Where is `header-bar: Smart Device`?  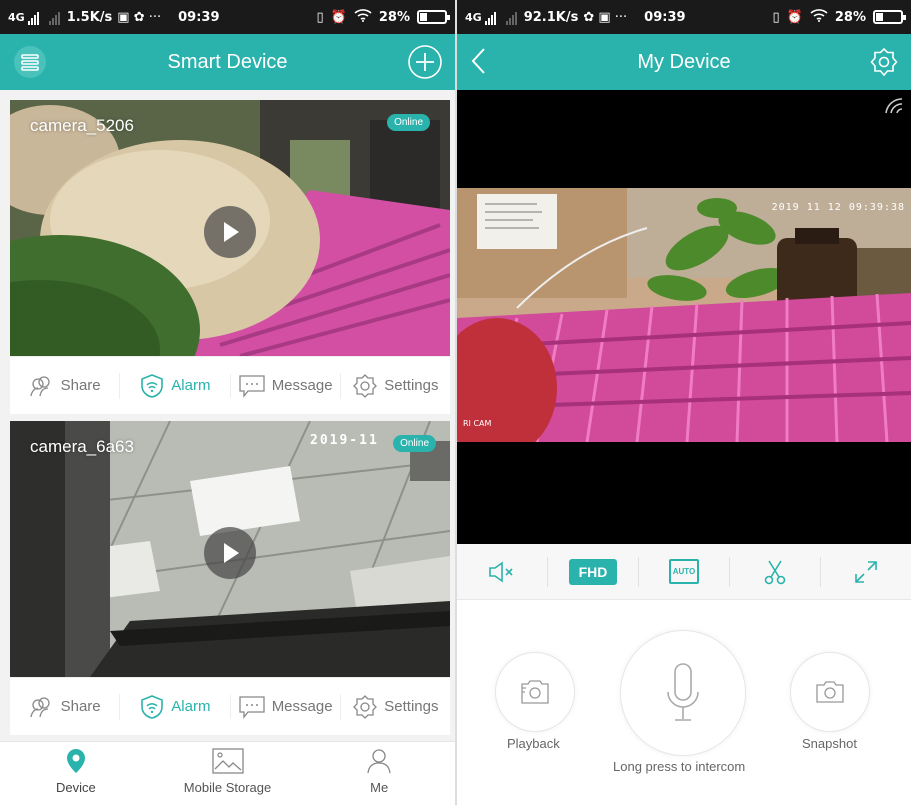 header-bar: Smart Device is located at coordinates (227, 62).